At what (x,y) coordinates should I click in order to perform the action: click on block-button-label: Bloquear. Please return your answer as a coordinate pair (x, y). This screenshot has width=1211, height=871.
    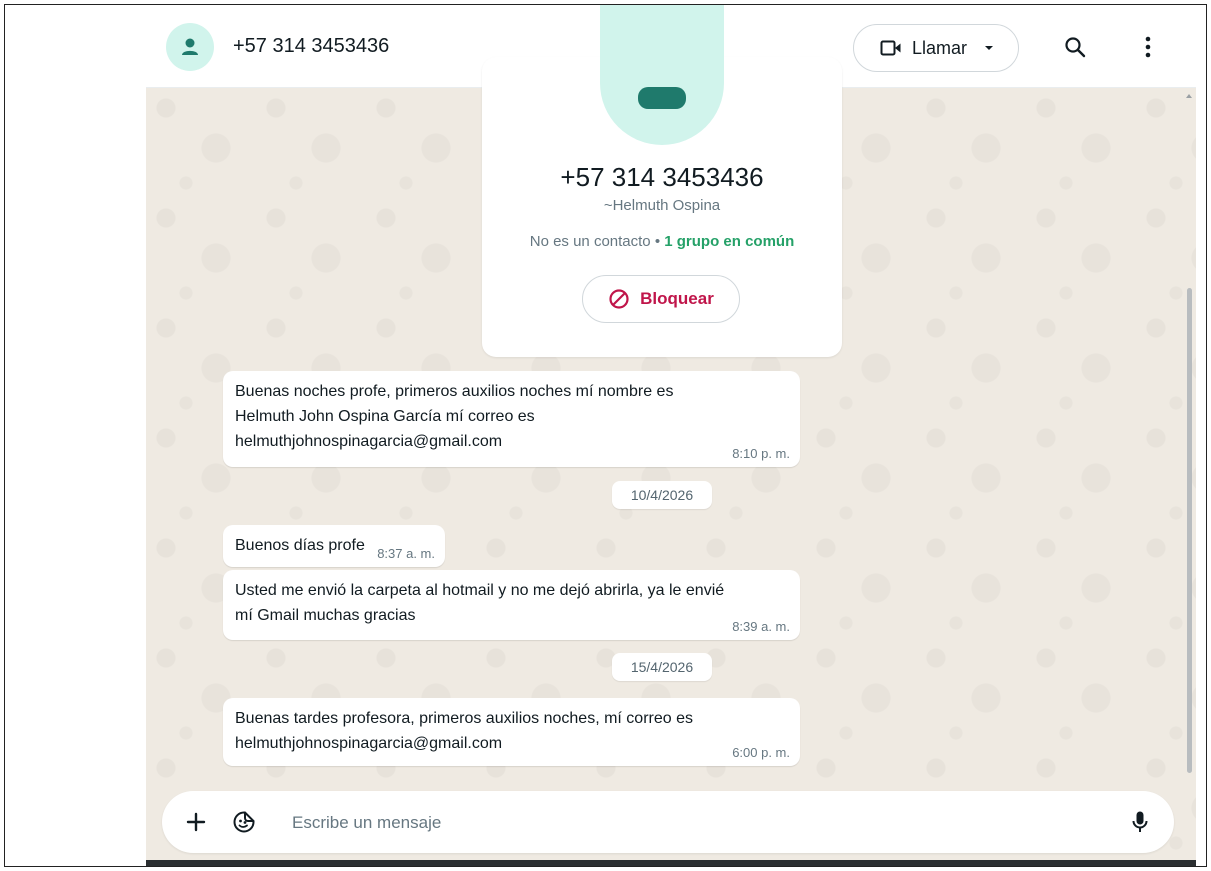
    Looking at the image, I should click on (677, 298).